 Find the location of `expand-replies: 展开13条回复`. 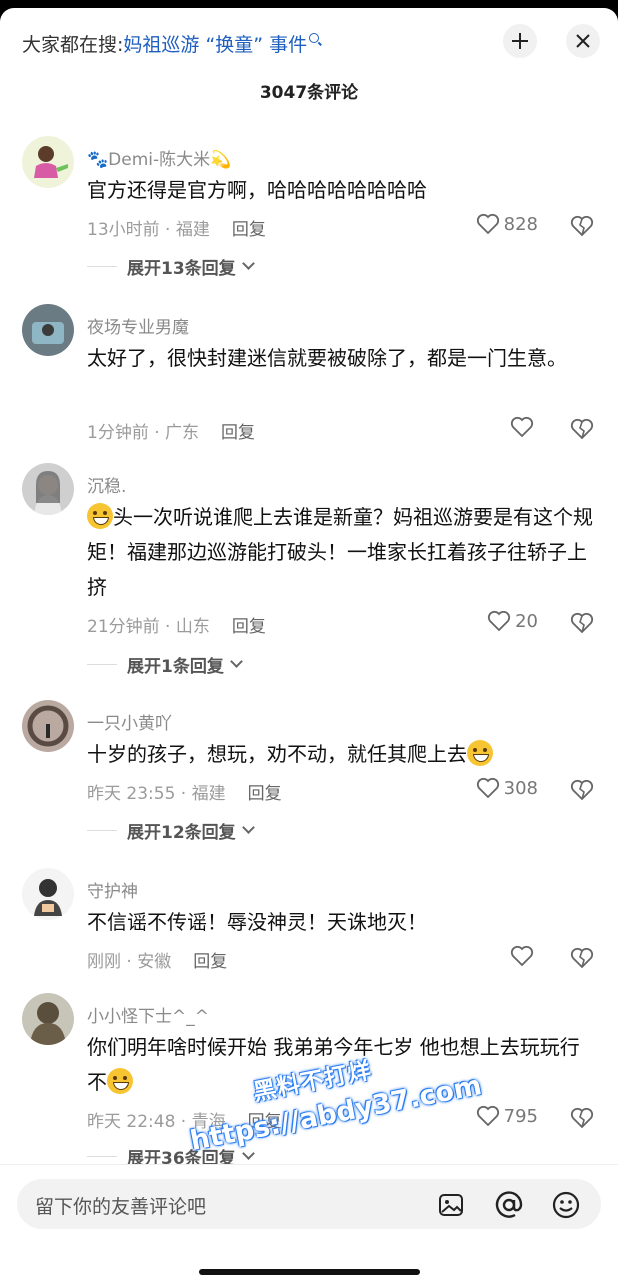

expand-replies: 展开13条回复 is located at coordinates (171, 266).